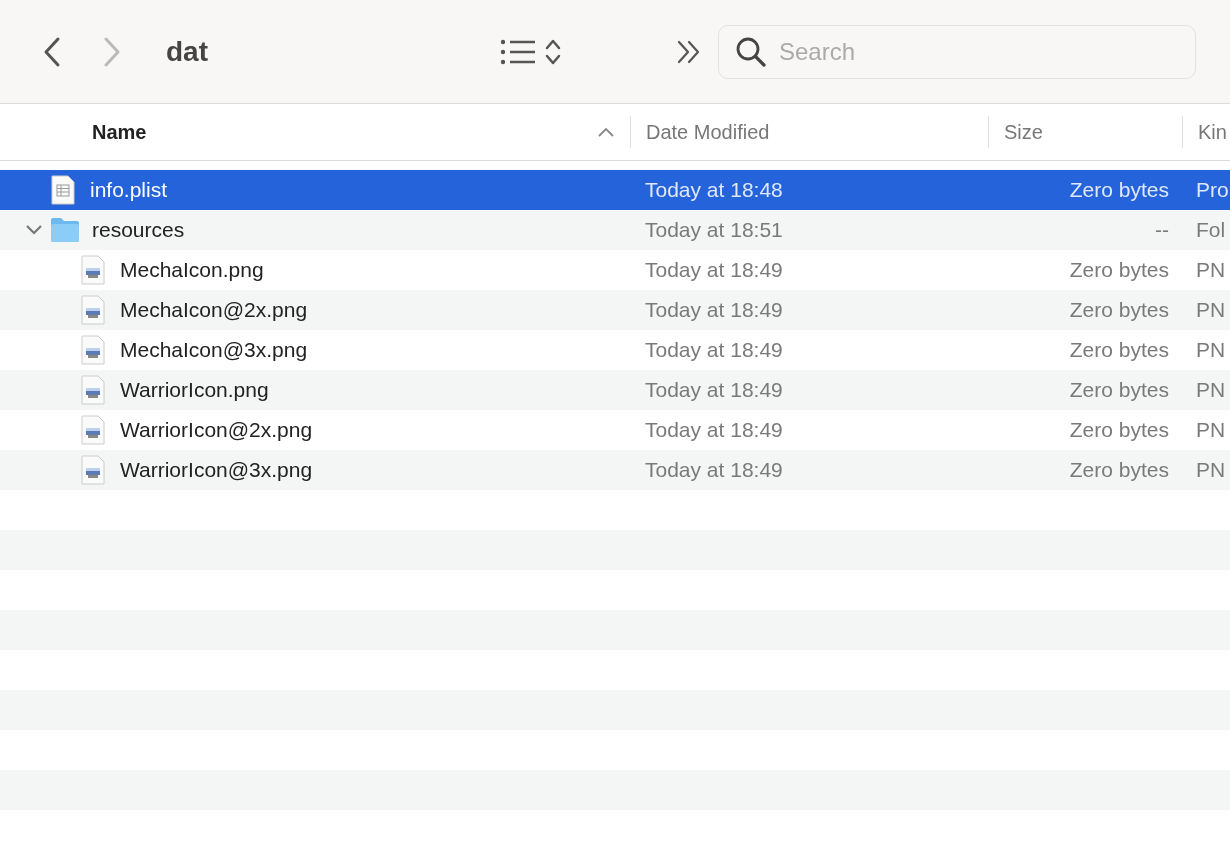  Describe the element at coordinates (714, 230) in the screenshot. I see `date-modified: Today at 18:51` at that location.